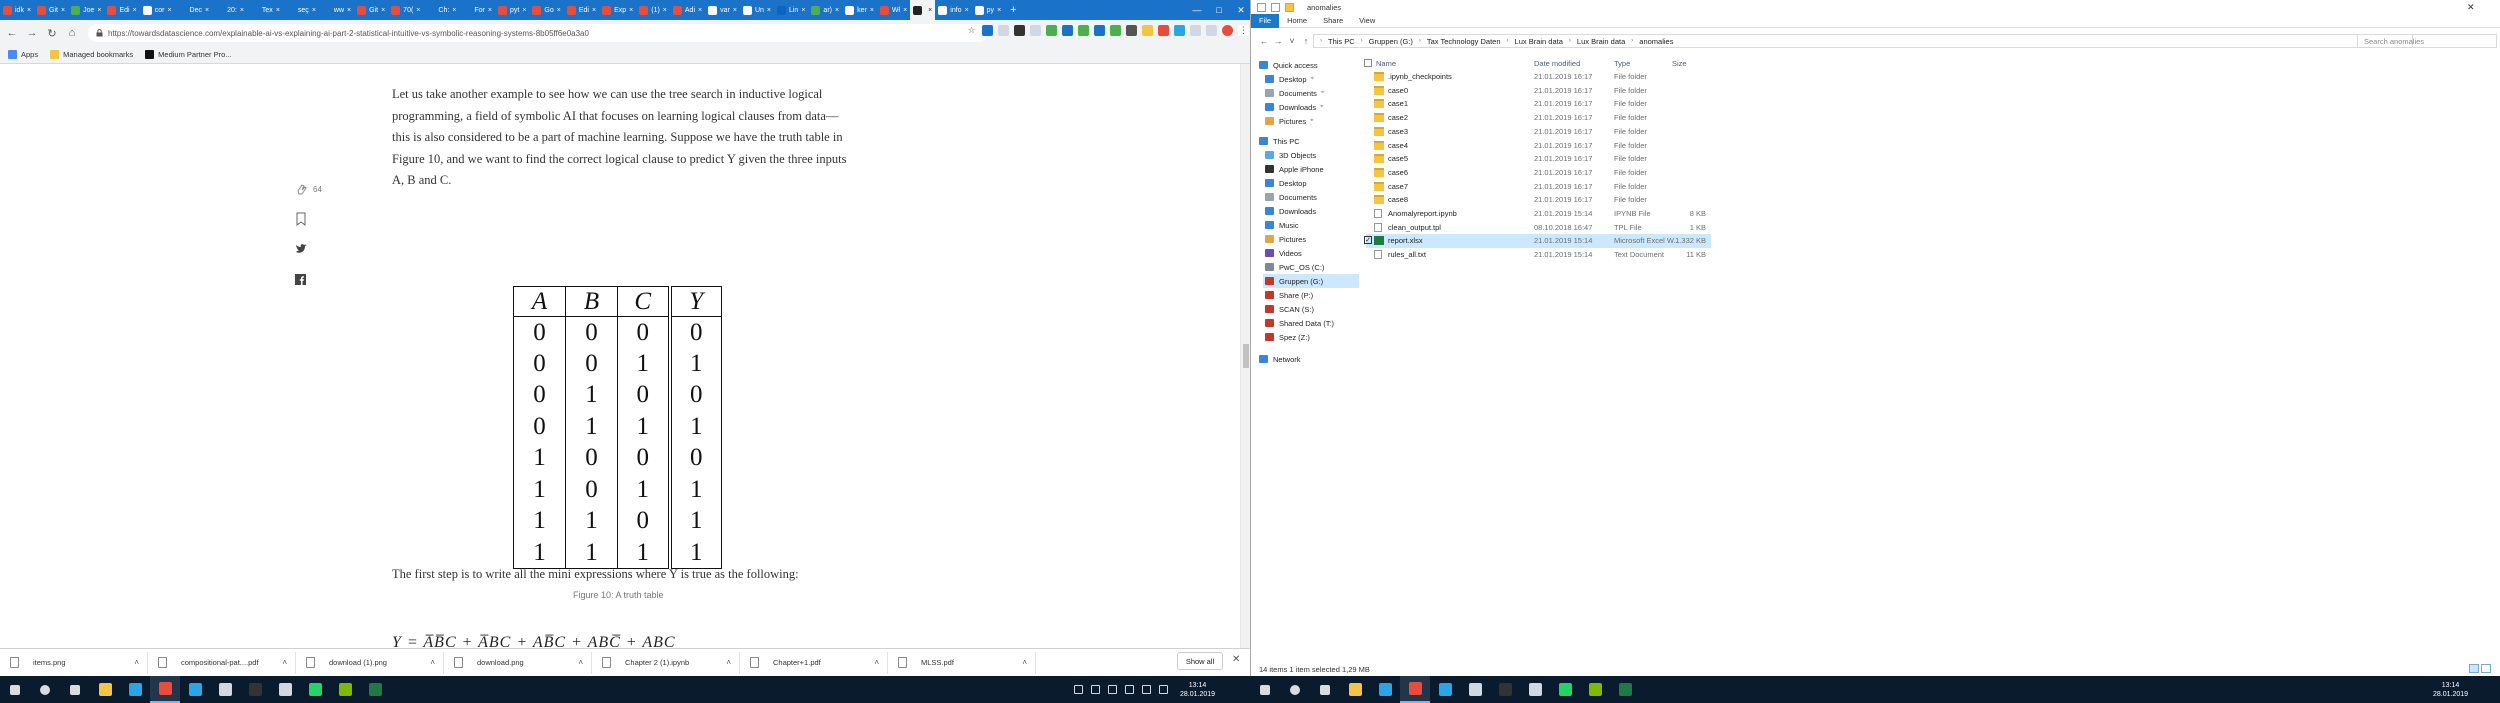  What do you see at coordinates (1538, 159) in the screenshot?
I see `file-row: case5 21.01.2019 16:17 File folder` at bounding box center [1538, 159].